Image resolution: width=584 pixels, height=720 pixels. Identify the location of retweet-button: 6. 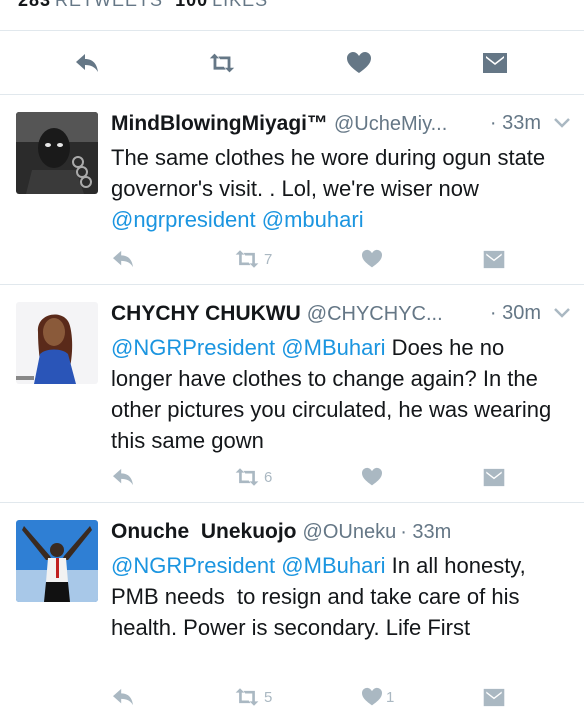
(252, 477).